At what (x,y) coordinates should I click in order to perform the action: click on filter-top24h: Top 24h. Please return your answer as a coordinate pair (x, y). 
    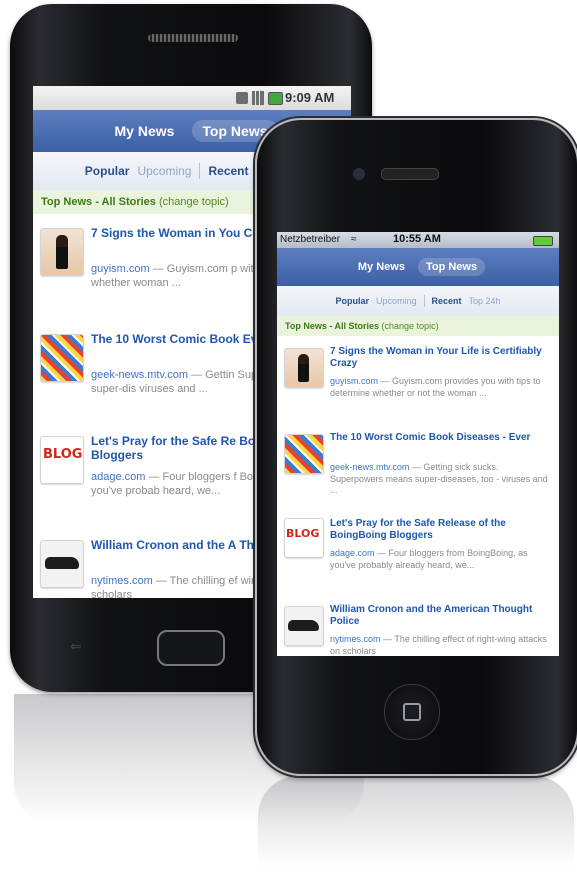
    Looking at the image, I should click on (485, 301).